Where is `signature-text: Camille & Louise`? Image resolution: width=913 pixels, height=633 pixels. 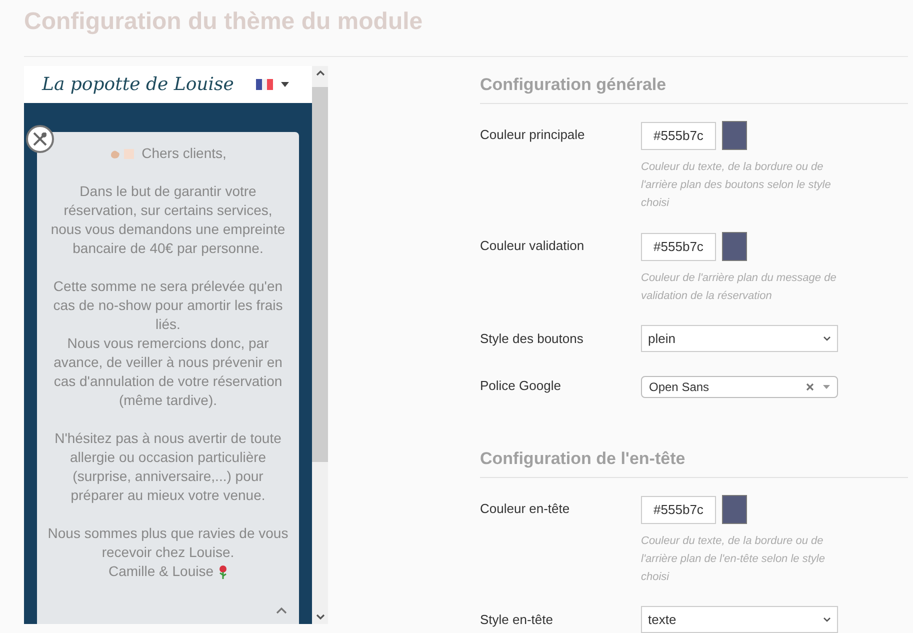
signature-text: Camille & Louise is located at coordinates (161, 571).